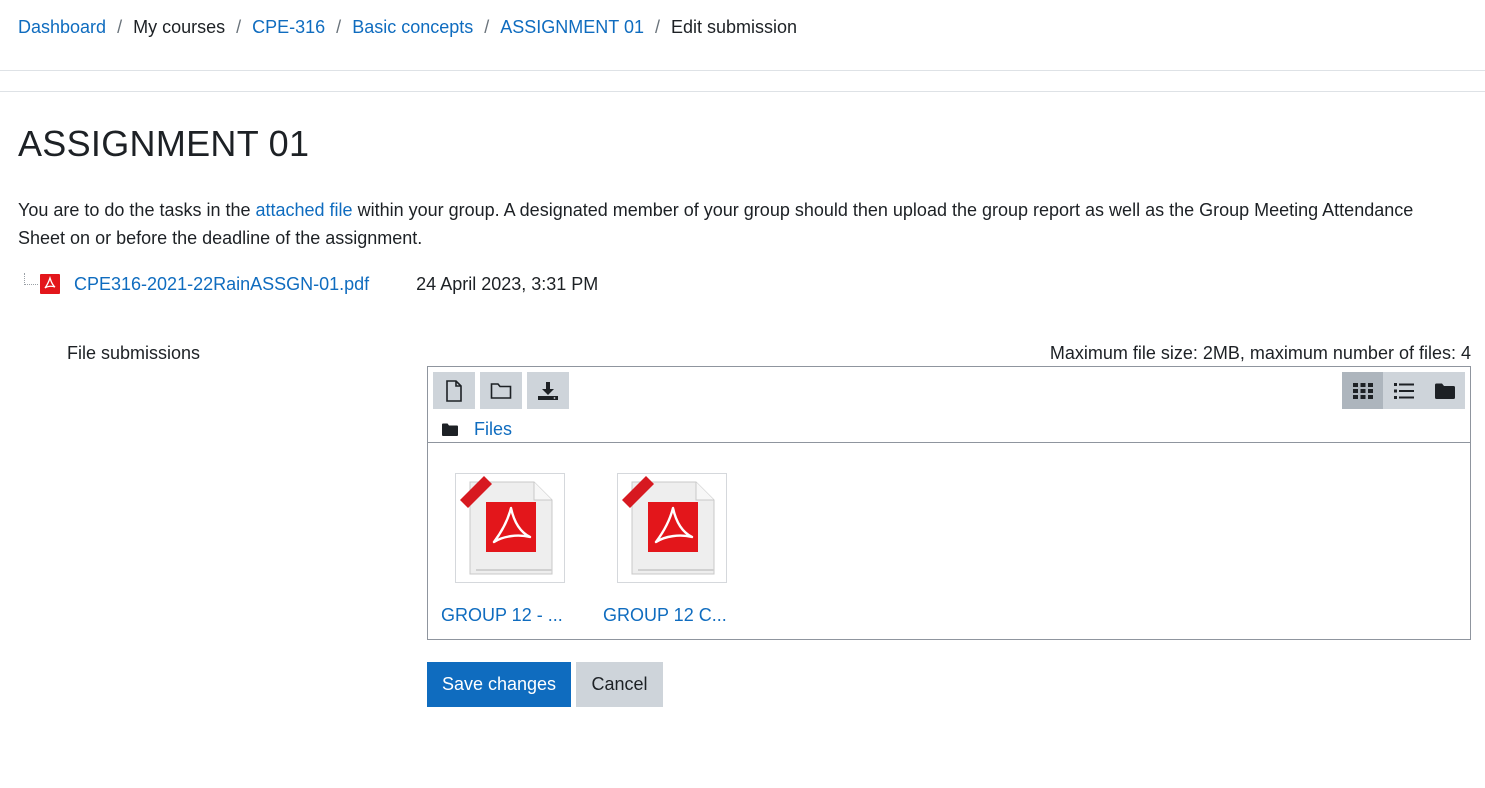 The width and height of the screenshot is (1485, 788). What do you see at coordinates (179, 27) in the screenshot?
I see `breadcrumb-my-courses: My courses` at bounding box center [179, 27].